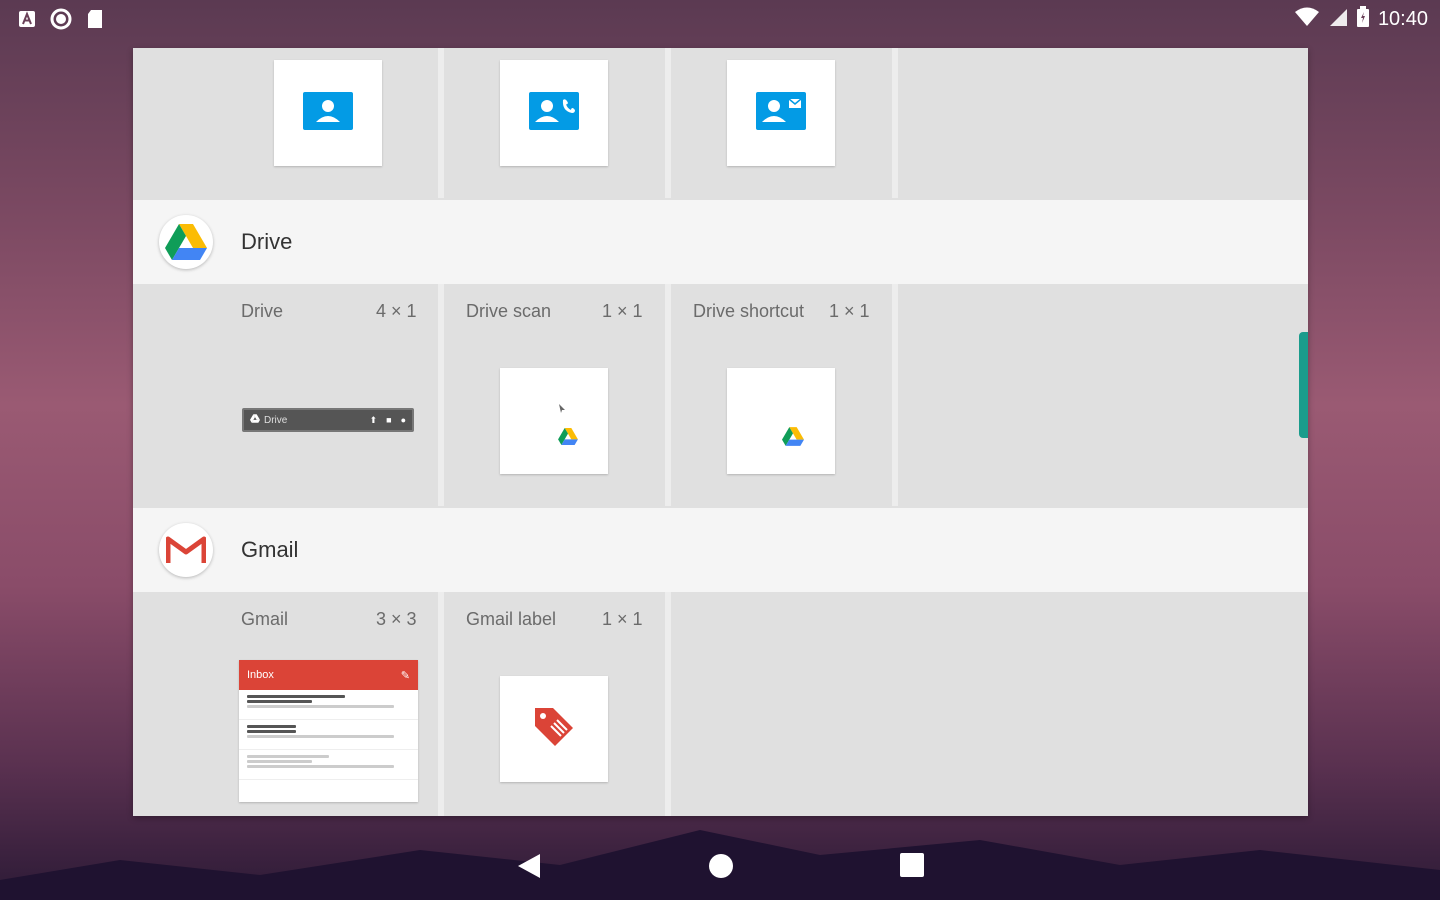 The image size is (1440, 900). What do you see at coordinates (720, 242) in the screenshot?
I see `drive-app-header: Drive` at bounding box center [720, 242].